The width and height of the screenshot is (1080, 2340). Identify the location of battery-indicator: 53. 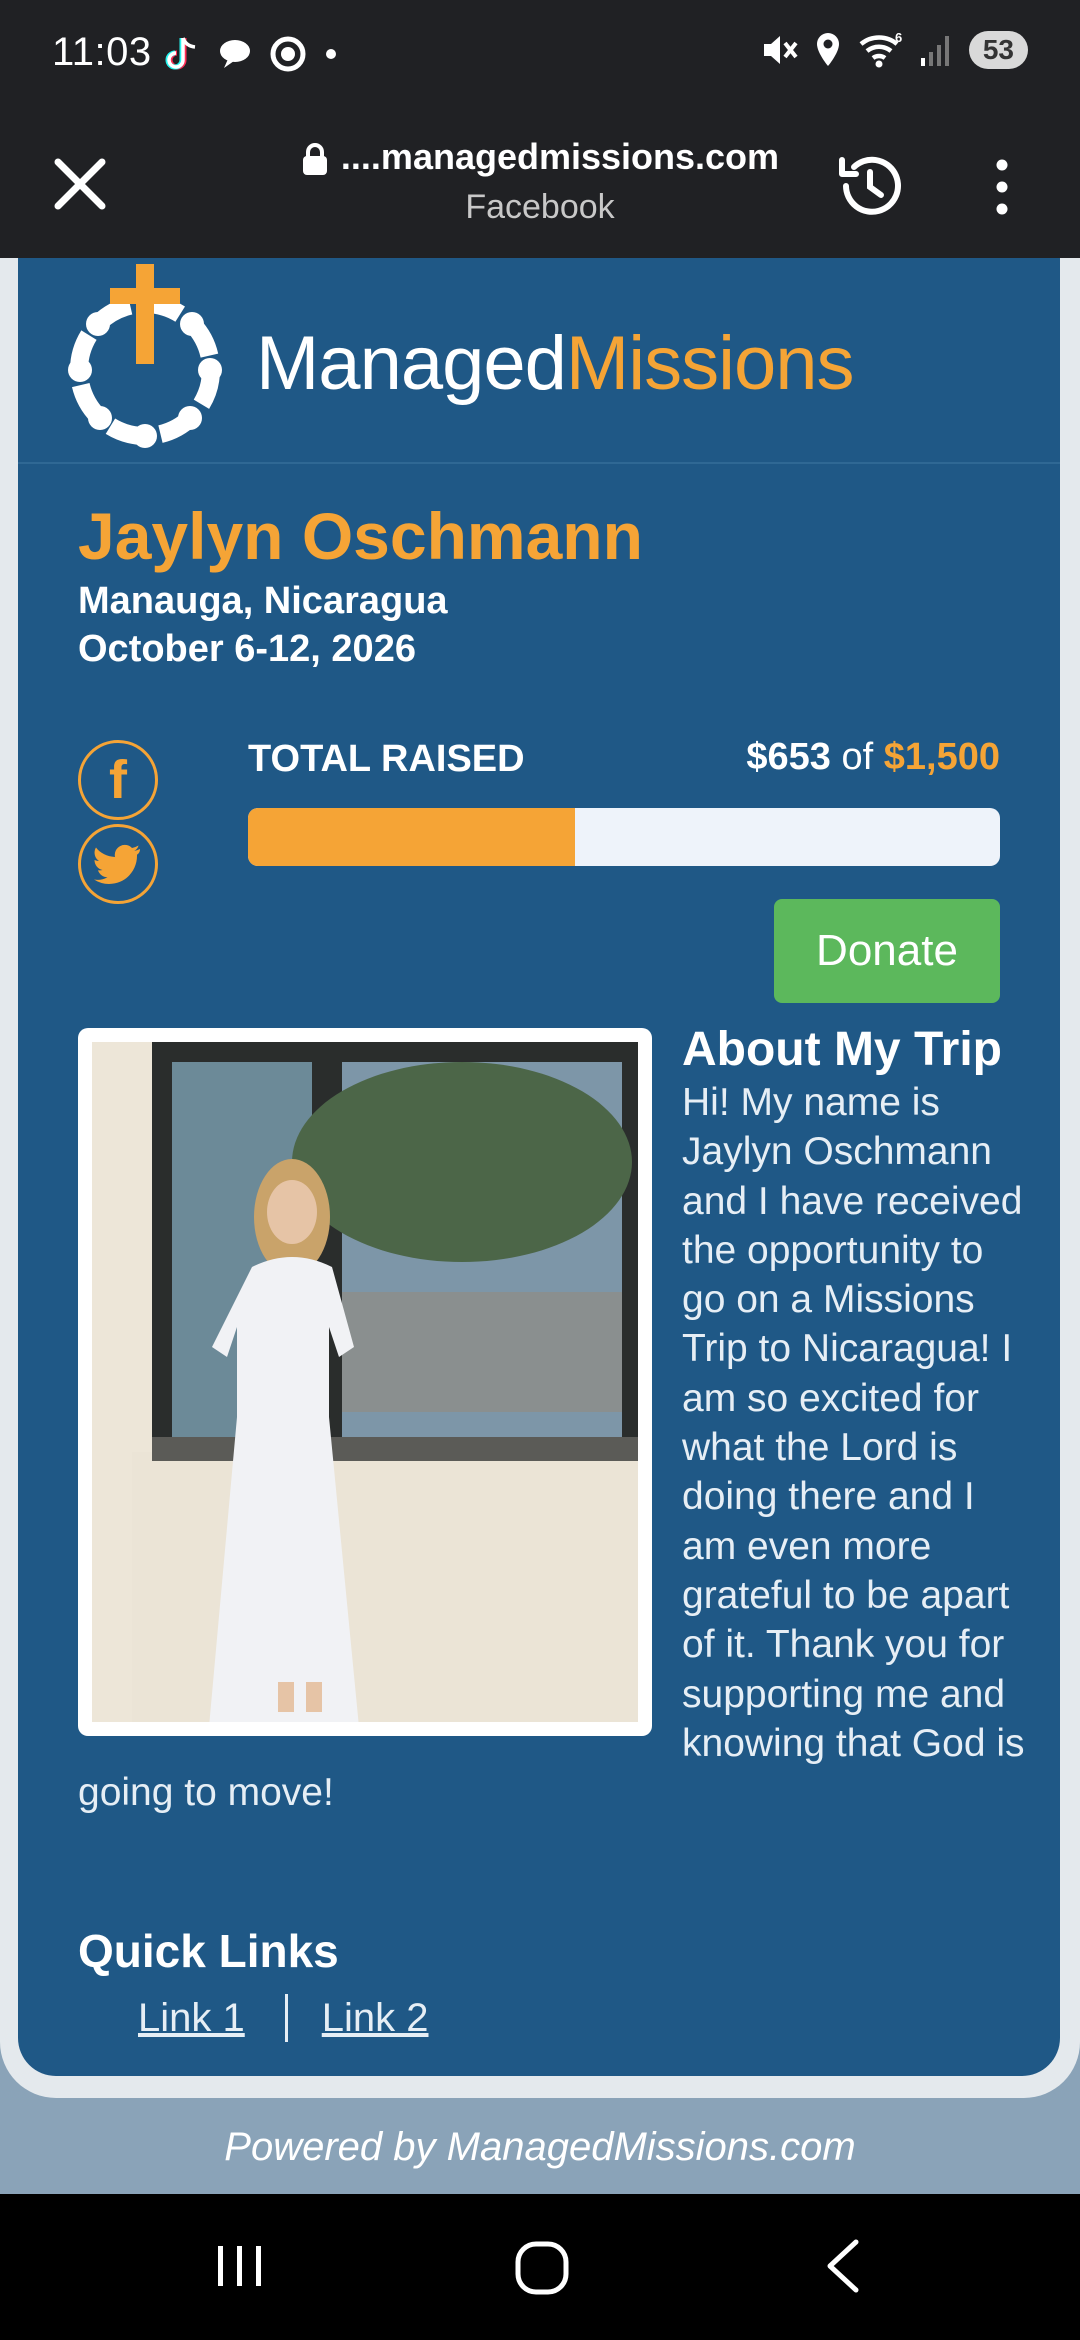
(998, 50).